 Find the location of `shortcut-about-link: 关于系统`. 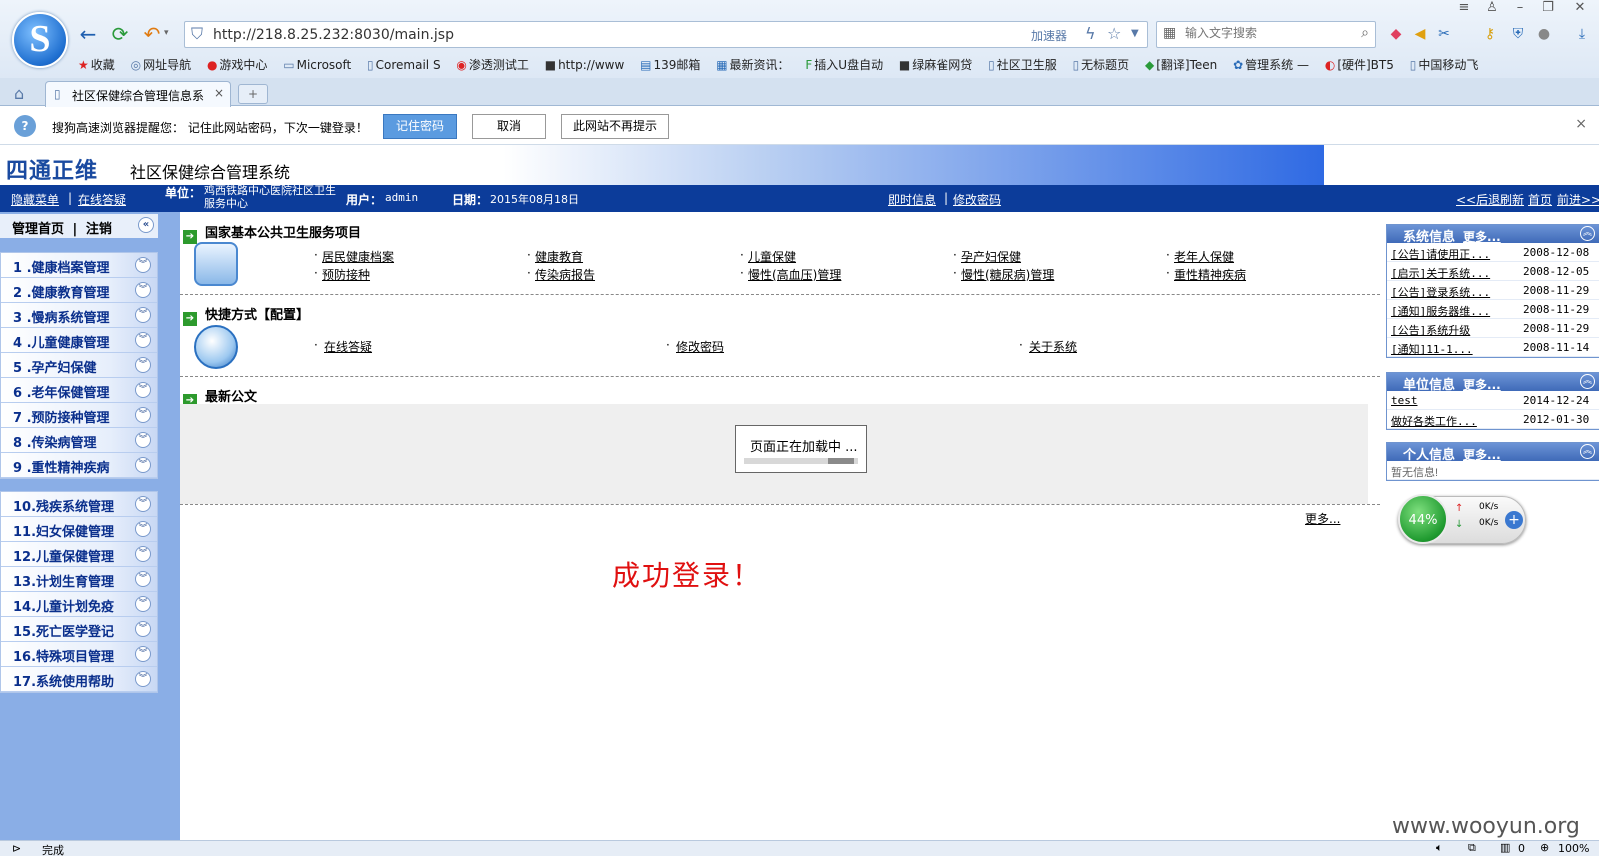

shortcut-about-link: 关于系统 is located at coordinates (1053, 346).